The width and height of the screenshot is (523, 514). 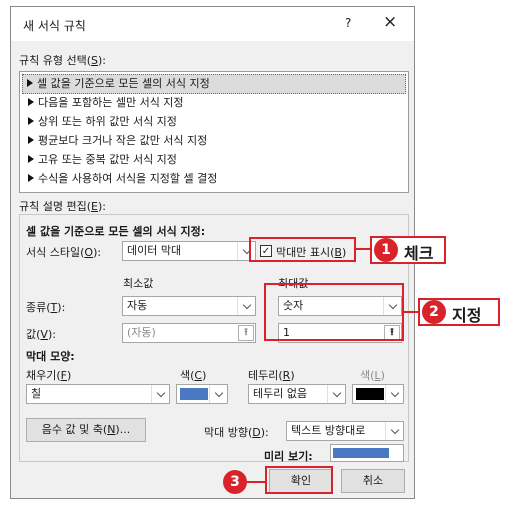 What do you see at coordinates (236, 432) in the screenshot?
I see `bar-direction-label: 막대 방향(D):` at bounding box center [236, 432].